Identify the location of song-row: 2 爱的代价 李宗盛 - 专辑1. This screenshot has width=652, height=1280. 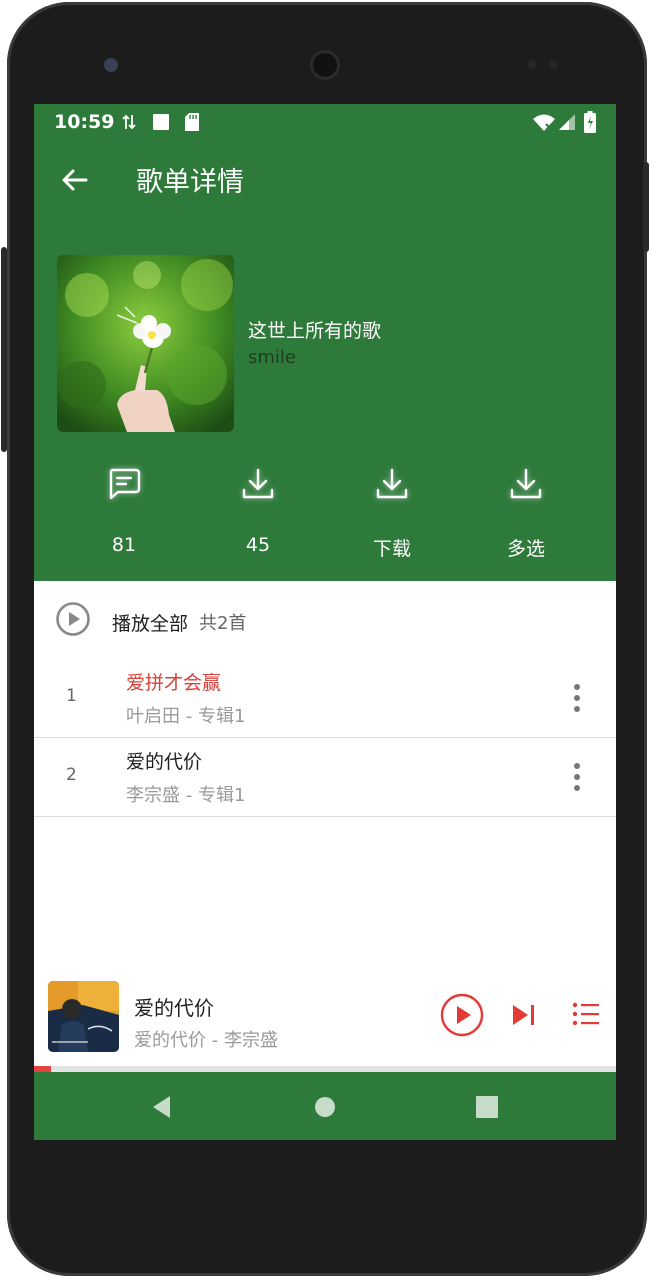
(325, 777).